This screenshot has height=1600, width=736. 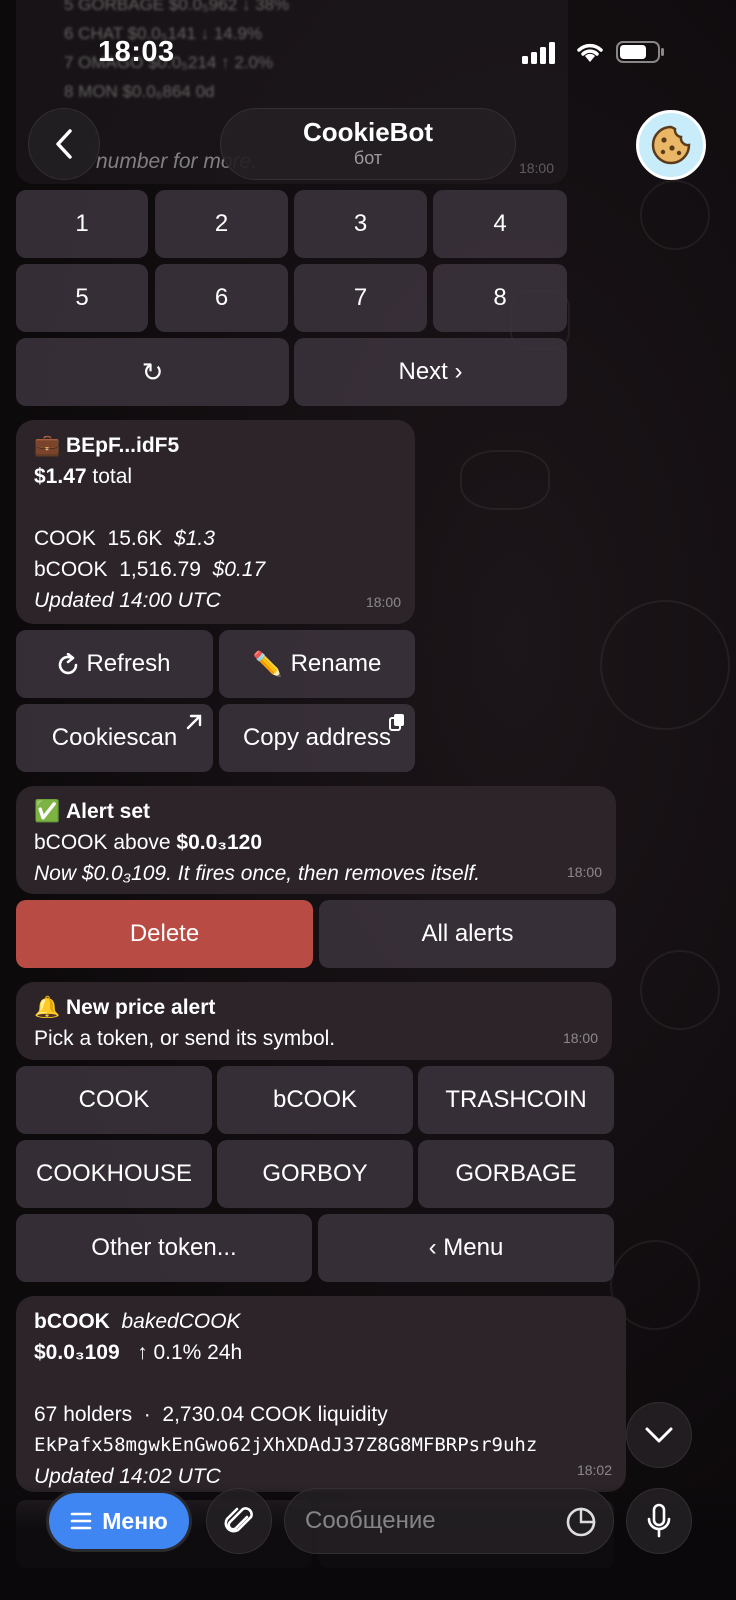 What do you see at coordinates (112, 476) in the screenshot?
I see `wallet-total-word: total` at bounding box center [112, 476].